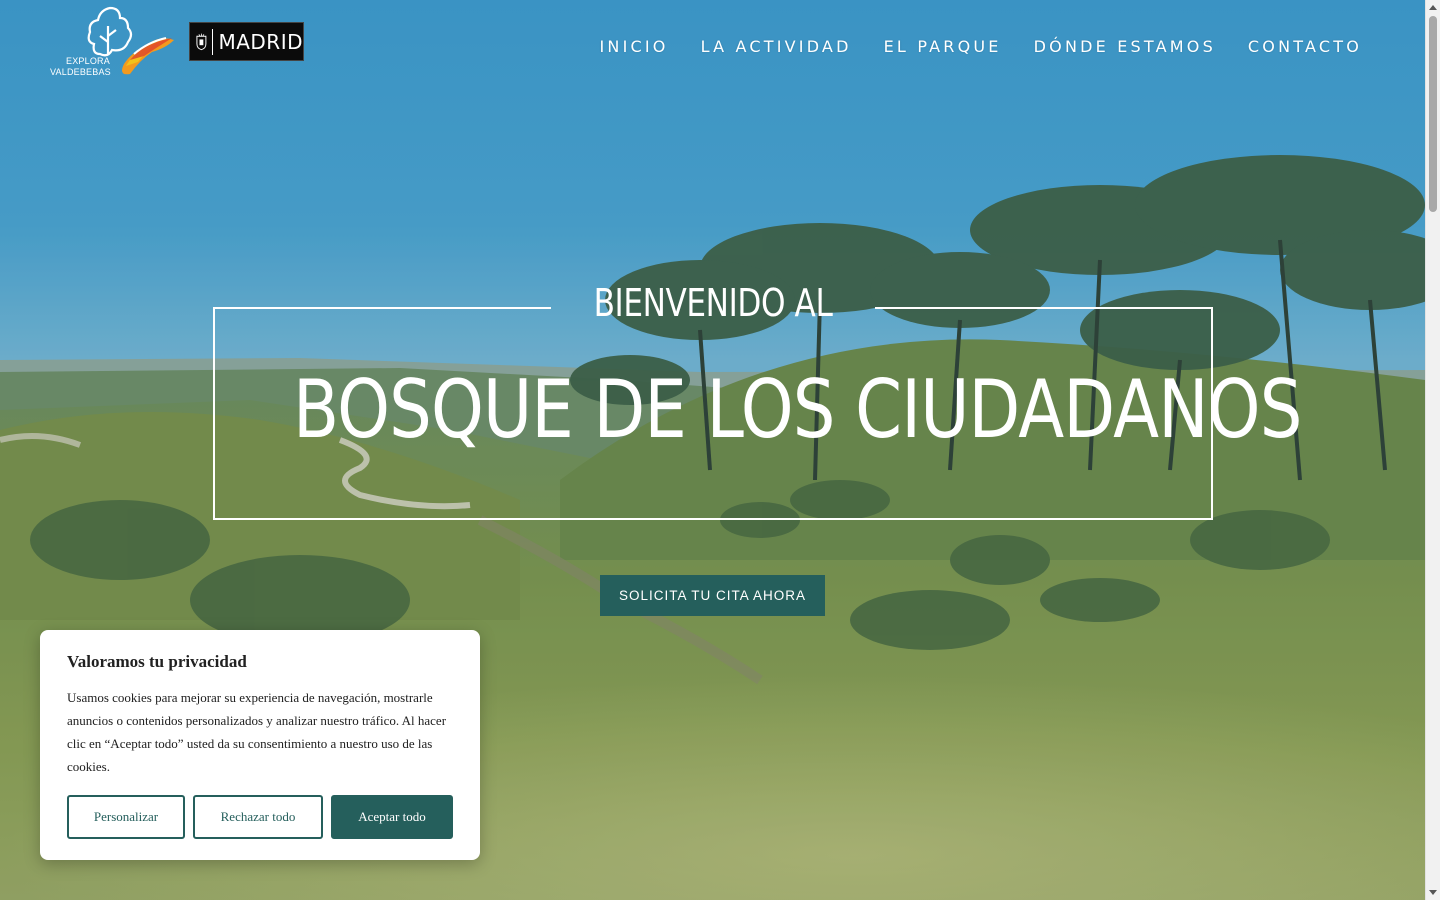 The image size is (1440, 900). Describe the element at coordinates (1305, 46) in the screenshot. I see `nav-item-contacto: CONTACTO` at that location.